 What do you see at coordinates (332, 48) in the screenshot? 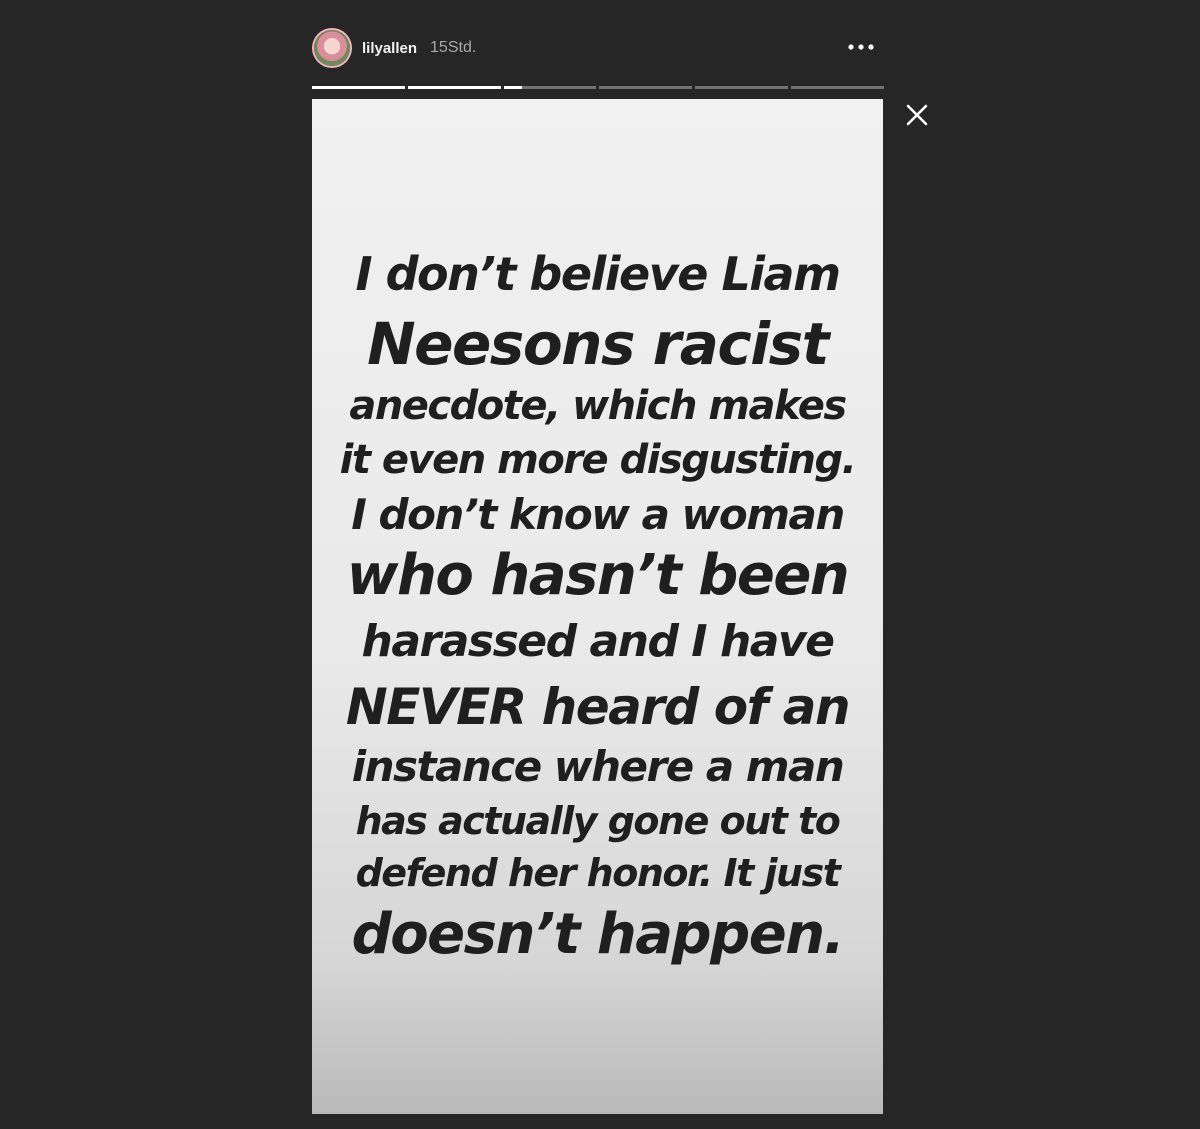
I see `avatar` at bounding box center [332, 48].